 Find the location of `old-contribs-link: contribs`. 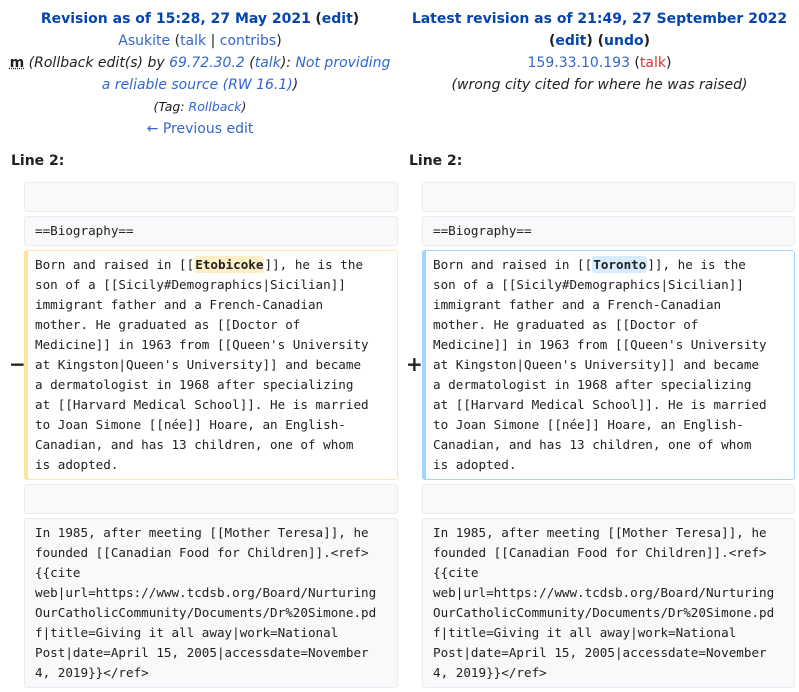

old-contribs-link: contribs is located at coordinates (248, 41).